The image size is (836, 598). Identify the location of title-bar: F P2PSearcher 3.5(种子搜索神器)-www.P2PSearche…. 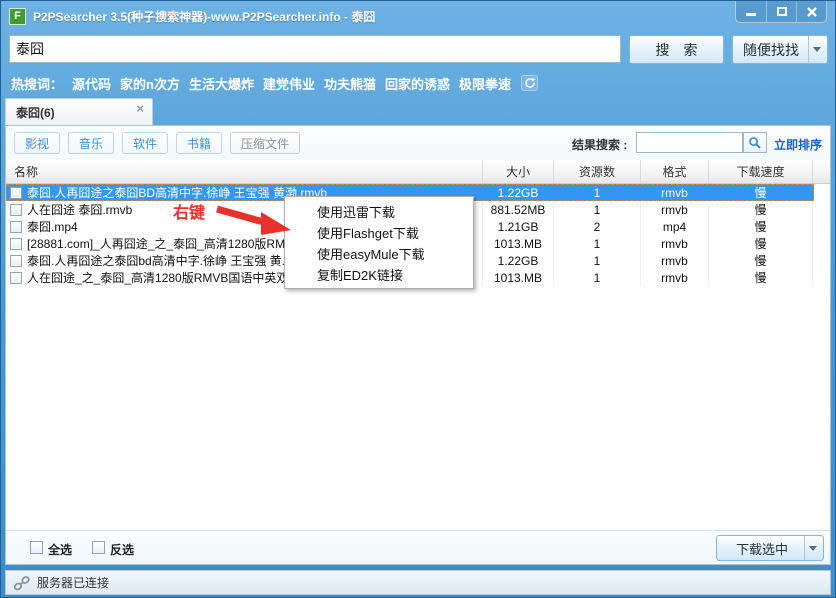
(418, 16).